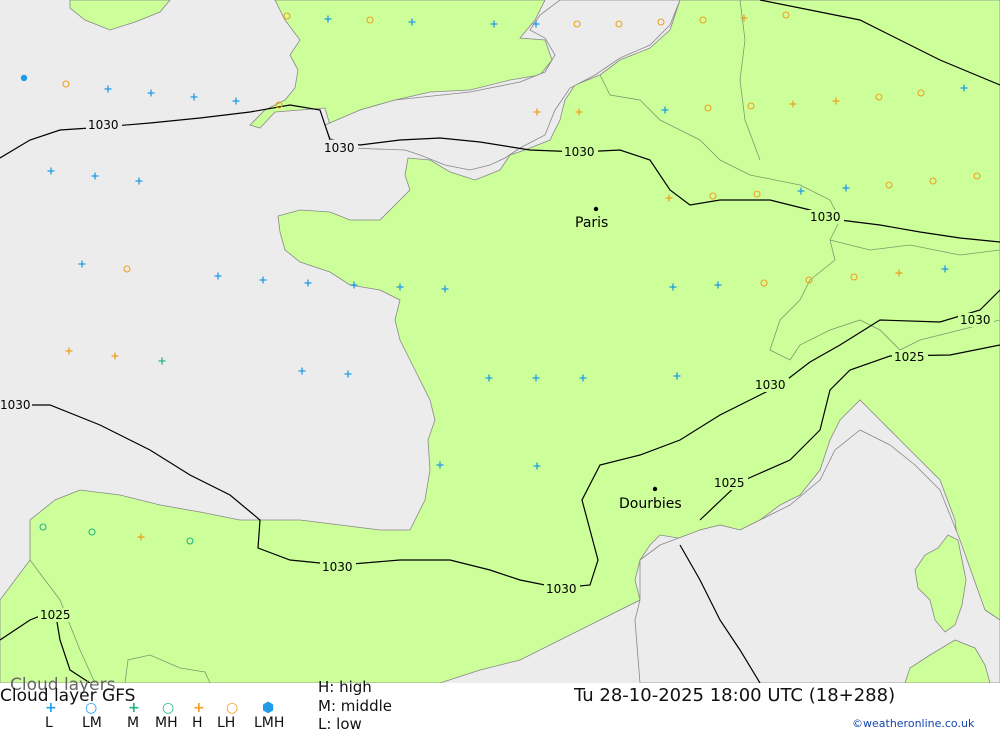 This screenshot has height=733, width=1000. What do you see at coordinates (133, 723) in the screenshot?
I see `legend-label-m: M` at bounding box center [133, 723].